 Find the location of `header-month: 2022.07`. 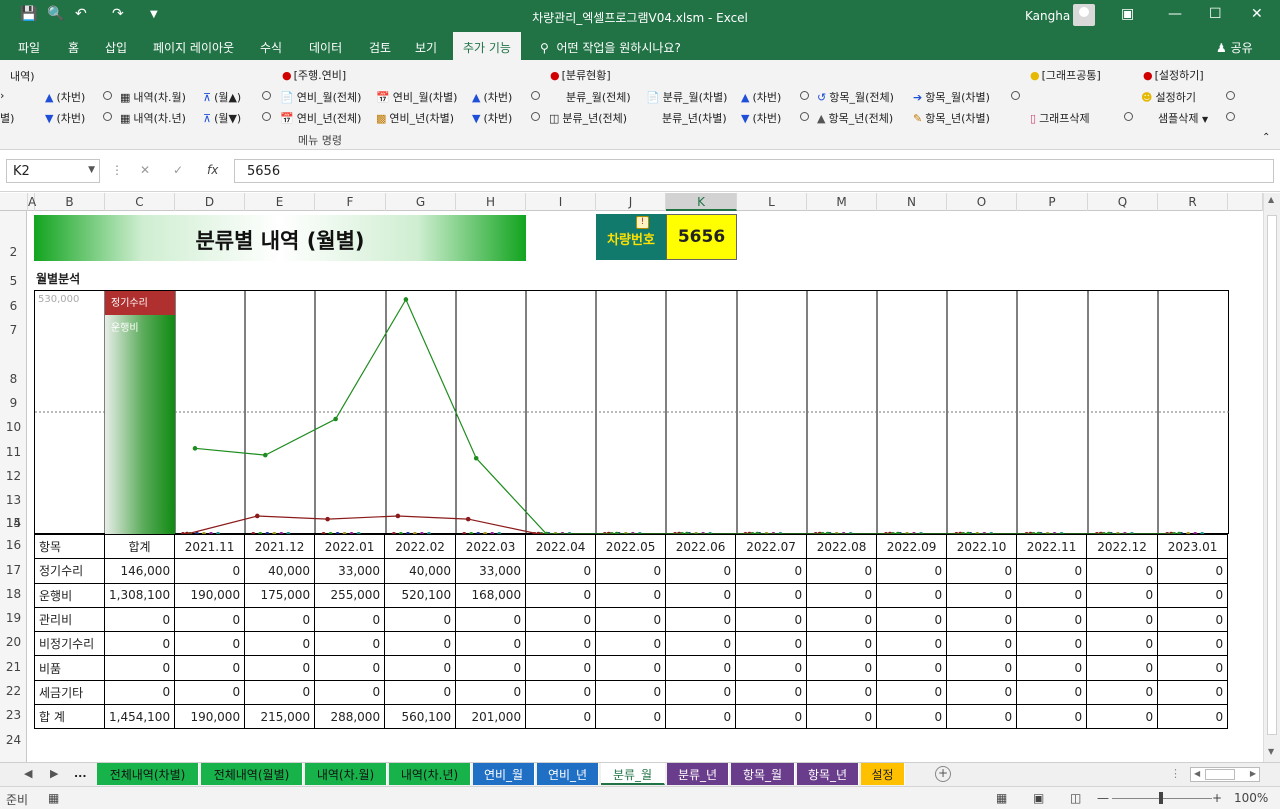

header-month: 2022.07 is located at coordinates (771, 546).